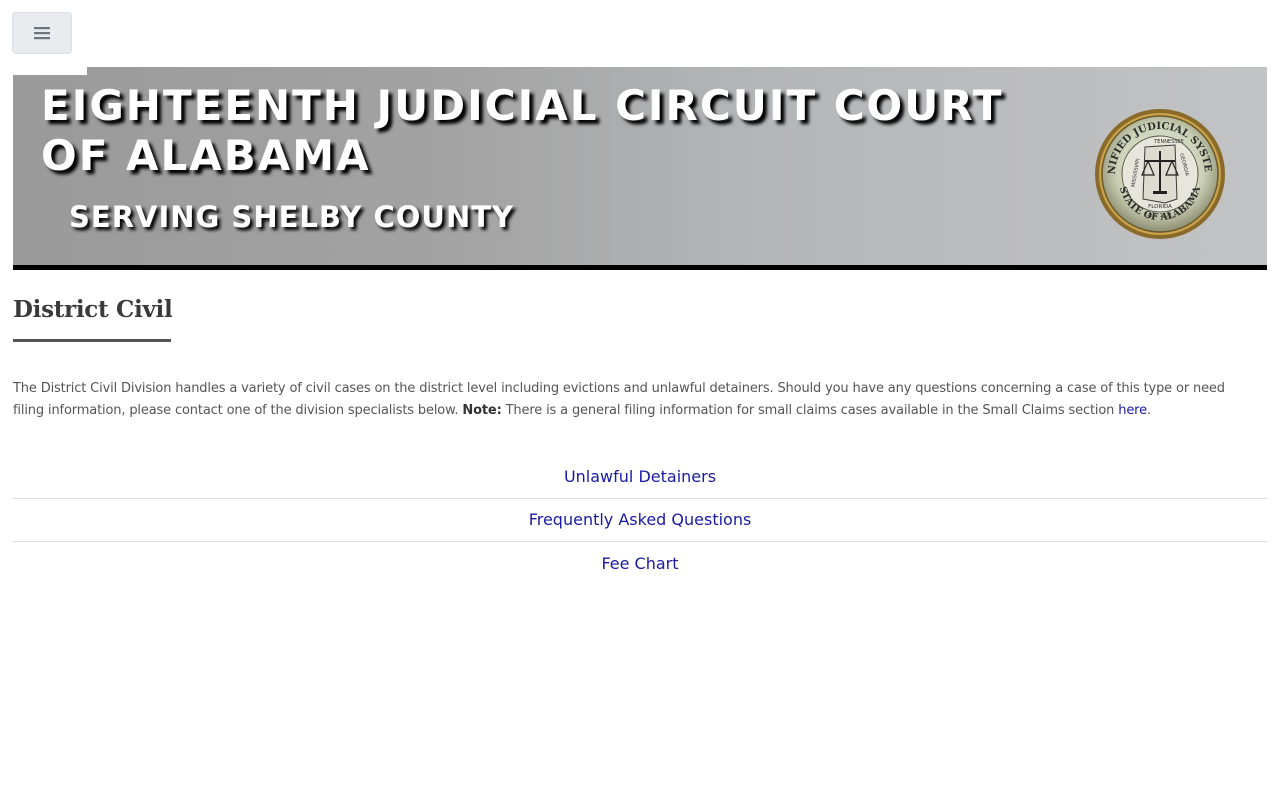 Image resolution: width=1280 pixels, height=800 pixels. I want to click on seal-florida-label: FLORIDA, so click(1160, 207).